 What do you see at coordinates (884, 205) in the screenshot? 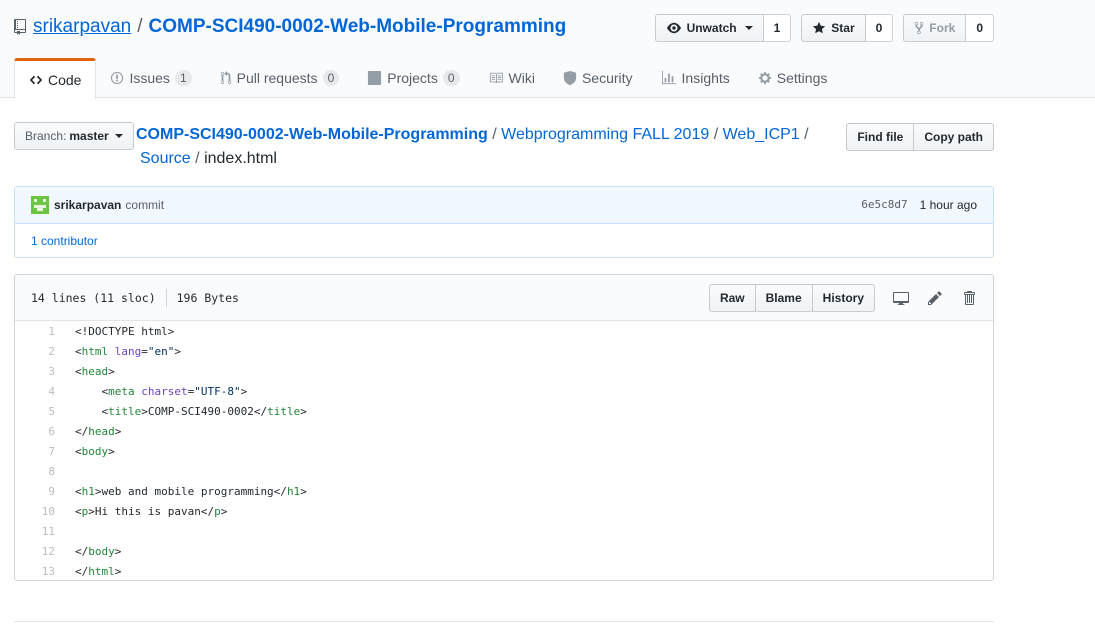
I see `commit-sha-link: 6e5c8d7` at bounding box center [884, 205].